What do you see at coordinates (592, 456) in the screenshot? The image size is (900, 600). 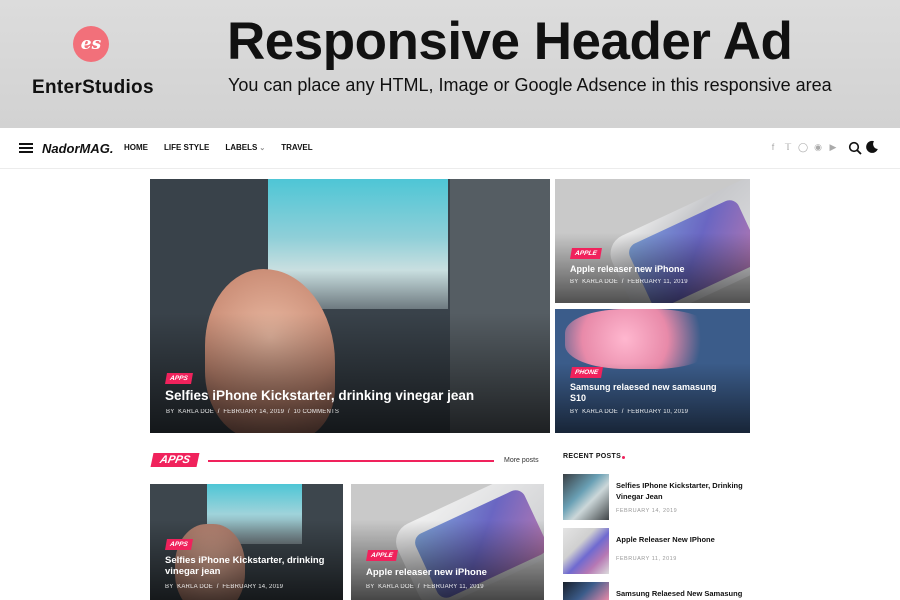 I see `recent-posts-heading: RECENT POSTS` at bounding box center [592, 456].